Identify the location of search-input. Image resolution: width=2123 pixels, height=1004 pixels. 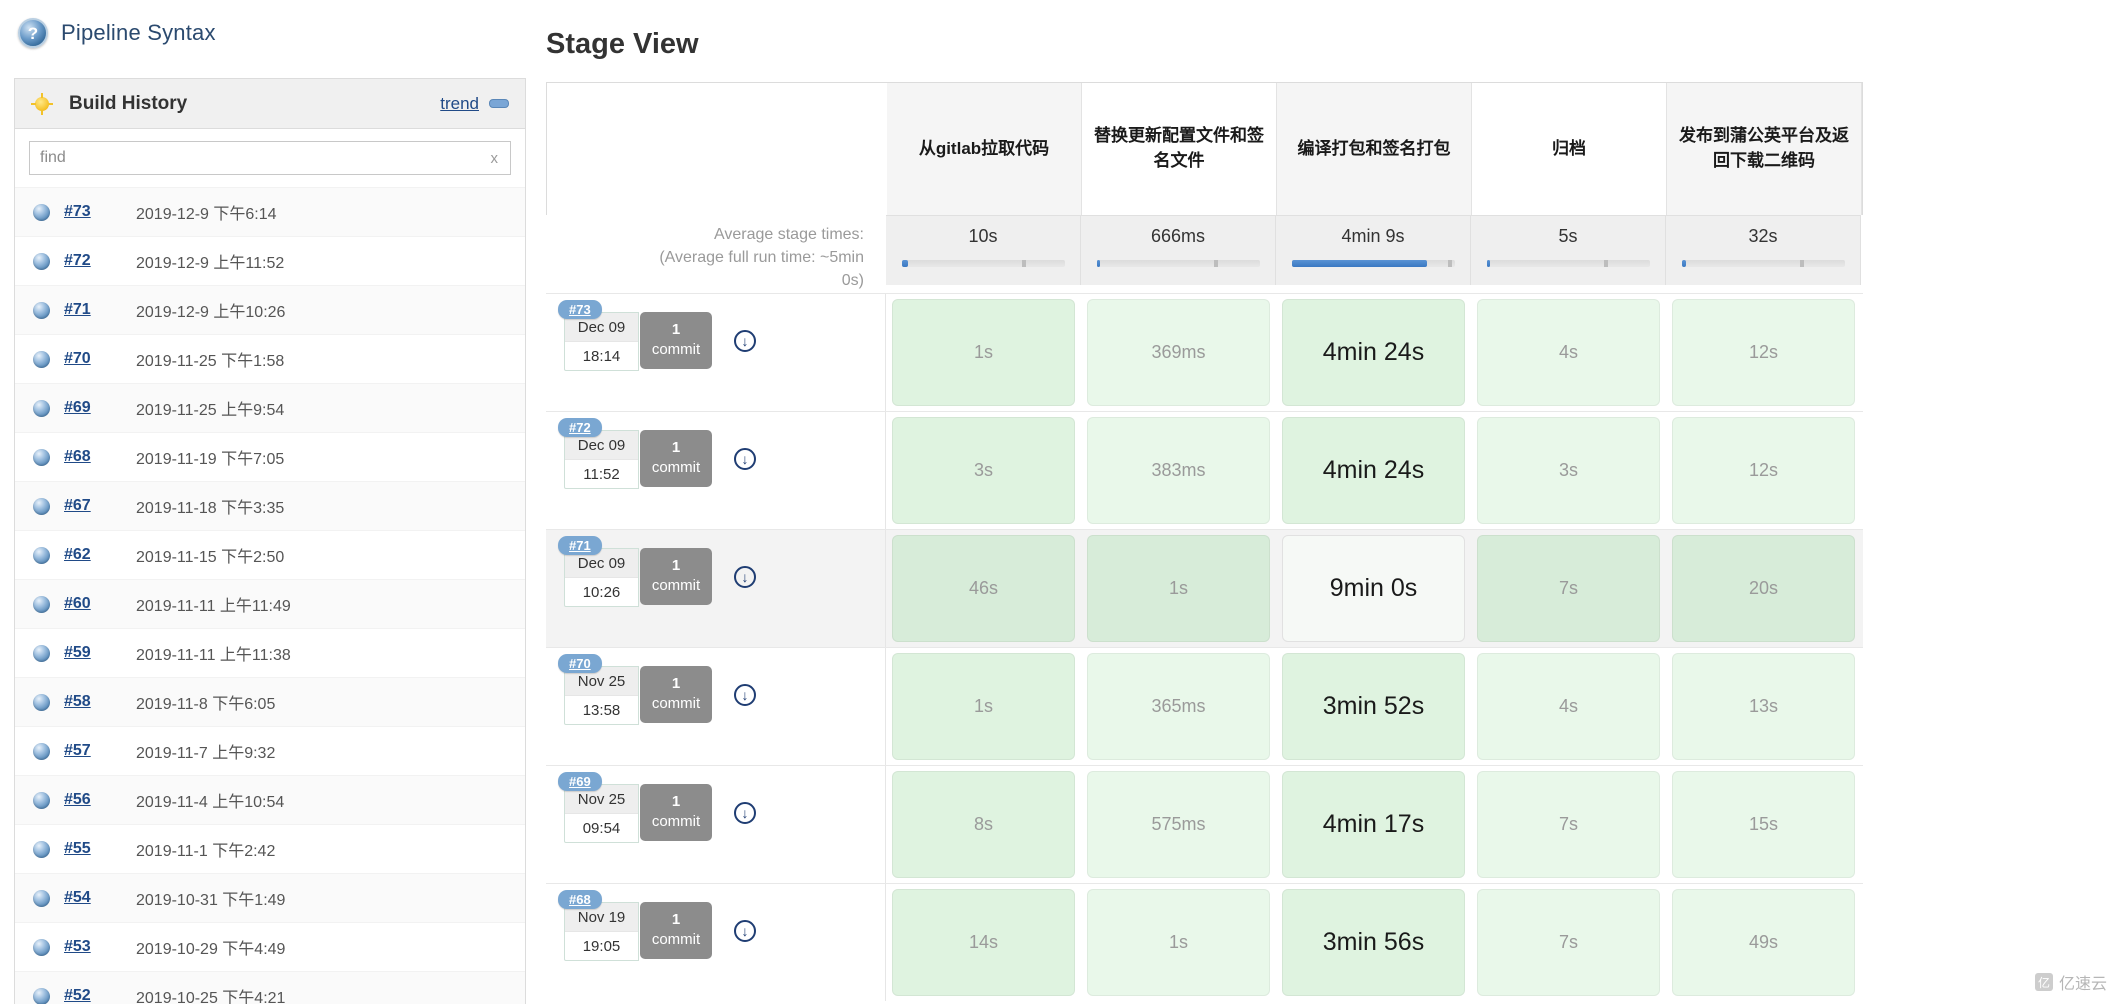
(254, 158).